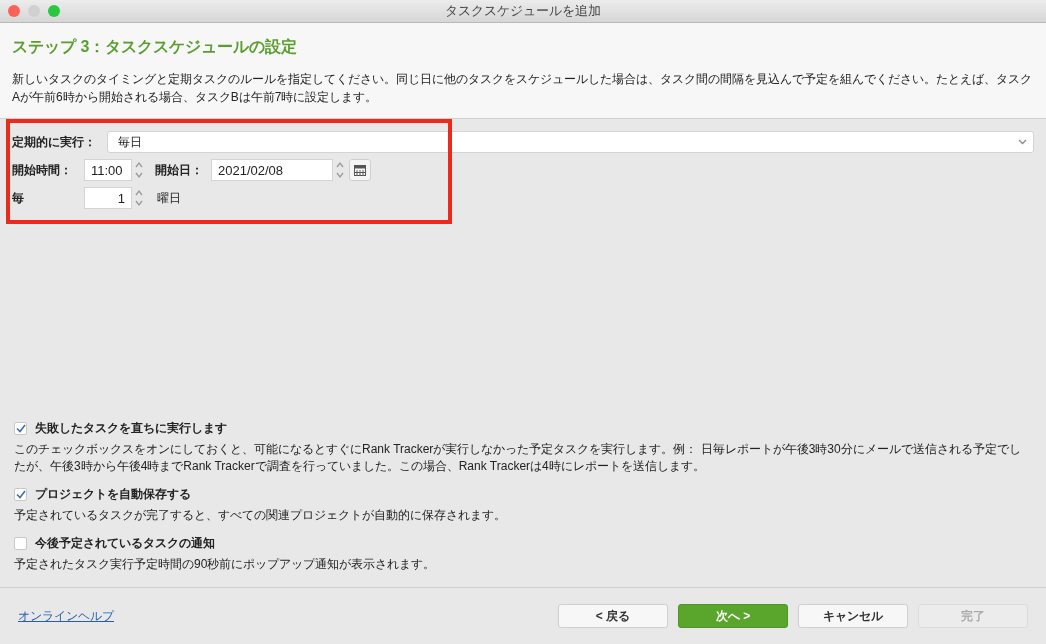 The image size is (1046, 644). What do you see at coordinates (225, 564) in the screenshot?
I see `option-description: 予定されたタスク実行予定時間の90秒前にポップアップ通知が表示されます。` at bounding box center [225, 564].